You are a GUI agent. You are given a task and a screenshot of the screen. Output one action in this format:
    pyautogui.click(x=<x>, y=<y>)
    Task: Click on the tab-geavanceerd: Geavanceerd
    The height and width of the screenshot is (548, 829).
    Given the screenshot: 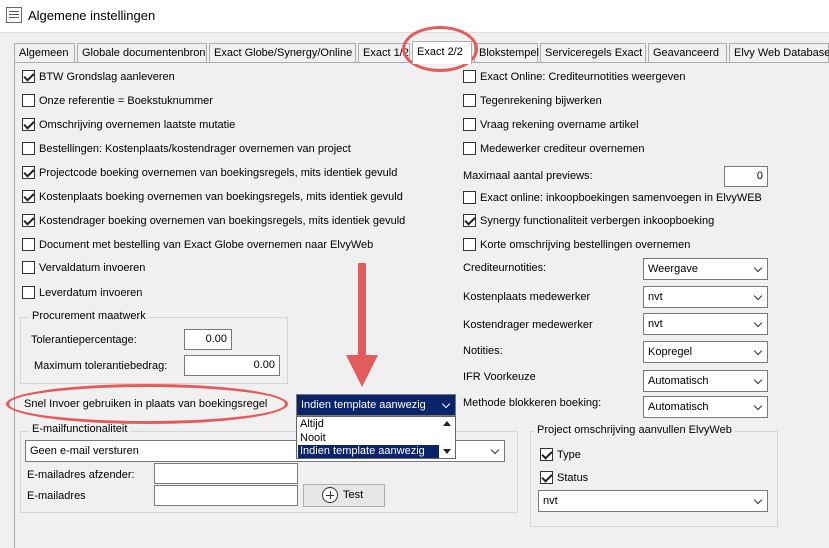 What is the action you would take?
    pyautogui.click(x=687, y=53)
    